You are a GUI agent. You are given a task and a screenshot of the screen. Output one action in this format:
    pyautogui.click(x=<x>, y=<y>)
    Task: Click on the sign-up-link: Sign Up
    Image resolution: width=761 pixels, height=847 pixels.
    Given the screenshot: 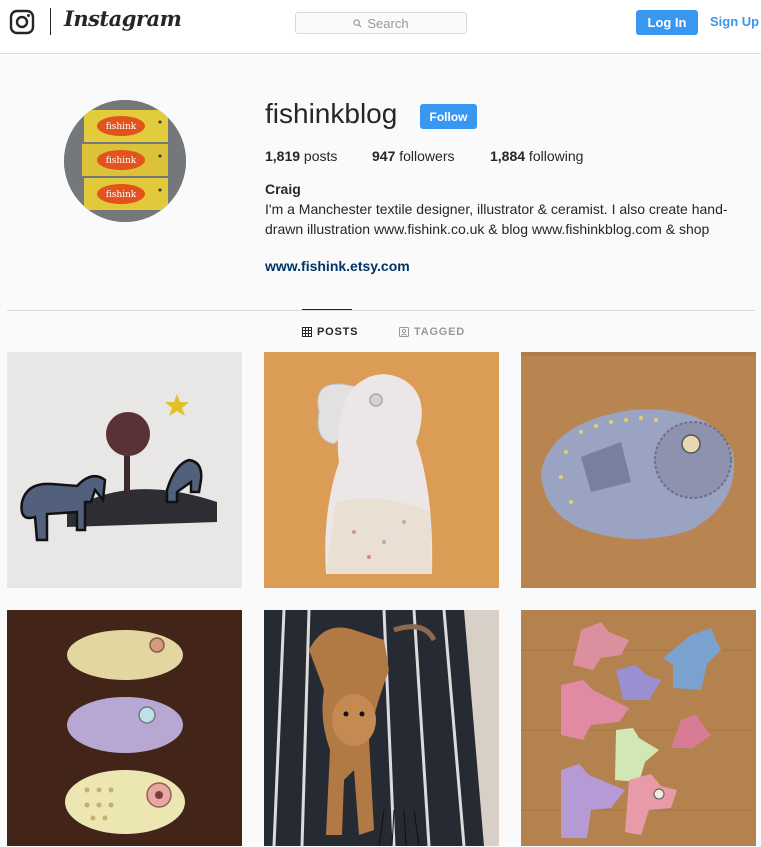 What is the action you would take?
    pyautogui.click(x=734, y=21)
    